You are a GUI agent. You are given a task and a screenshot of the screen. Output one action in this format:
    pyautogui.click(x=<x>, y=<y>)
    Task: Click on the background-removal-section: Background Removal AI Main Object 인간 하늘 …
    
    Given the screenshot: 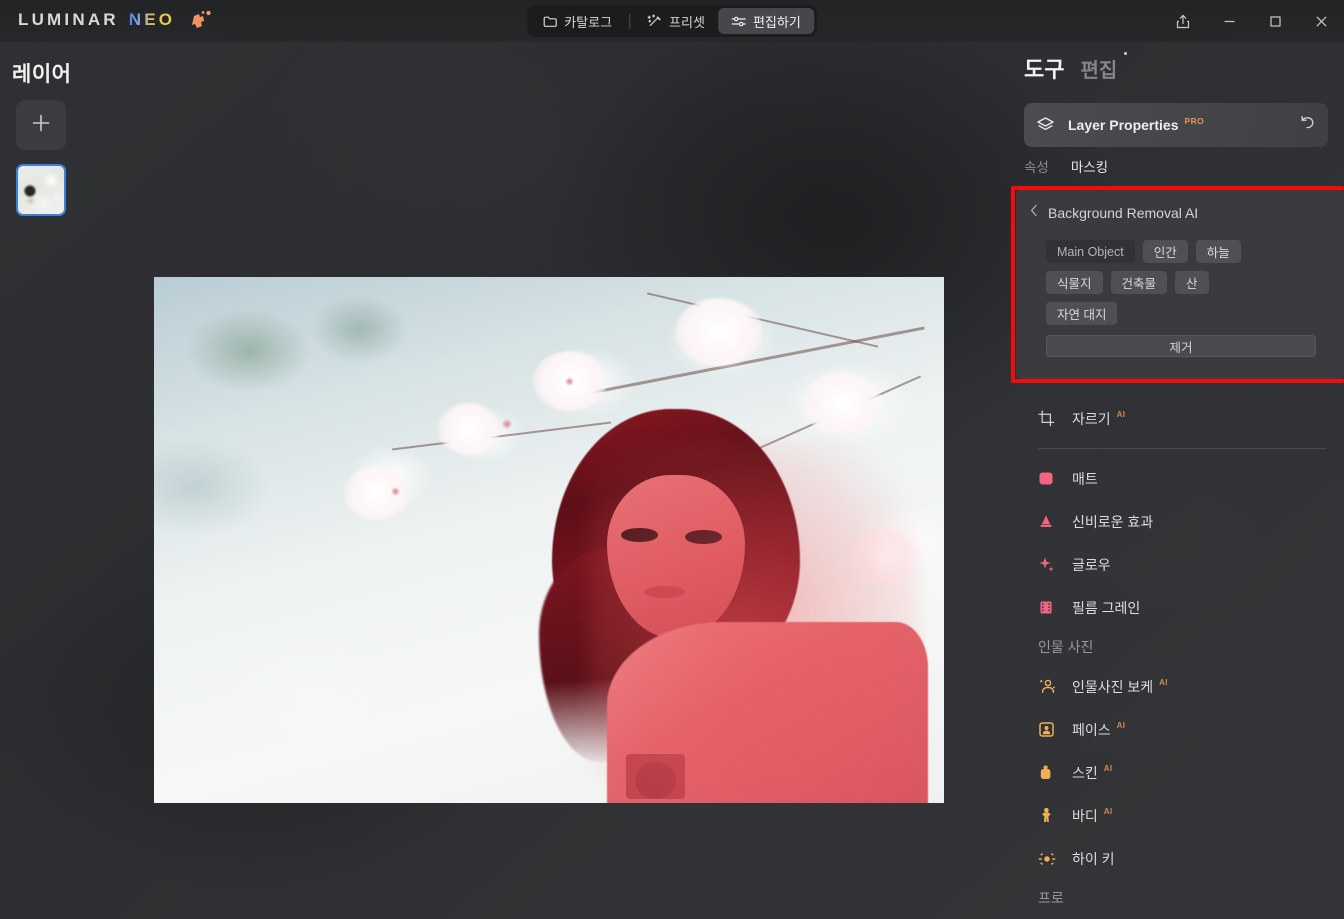 What is the action you would take?
    pyautogui.click(x=1180, y=284)
    